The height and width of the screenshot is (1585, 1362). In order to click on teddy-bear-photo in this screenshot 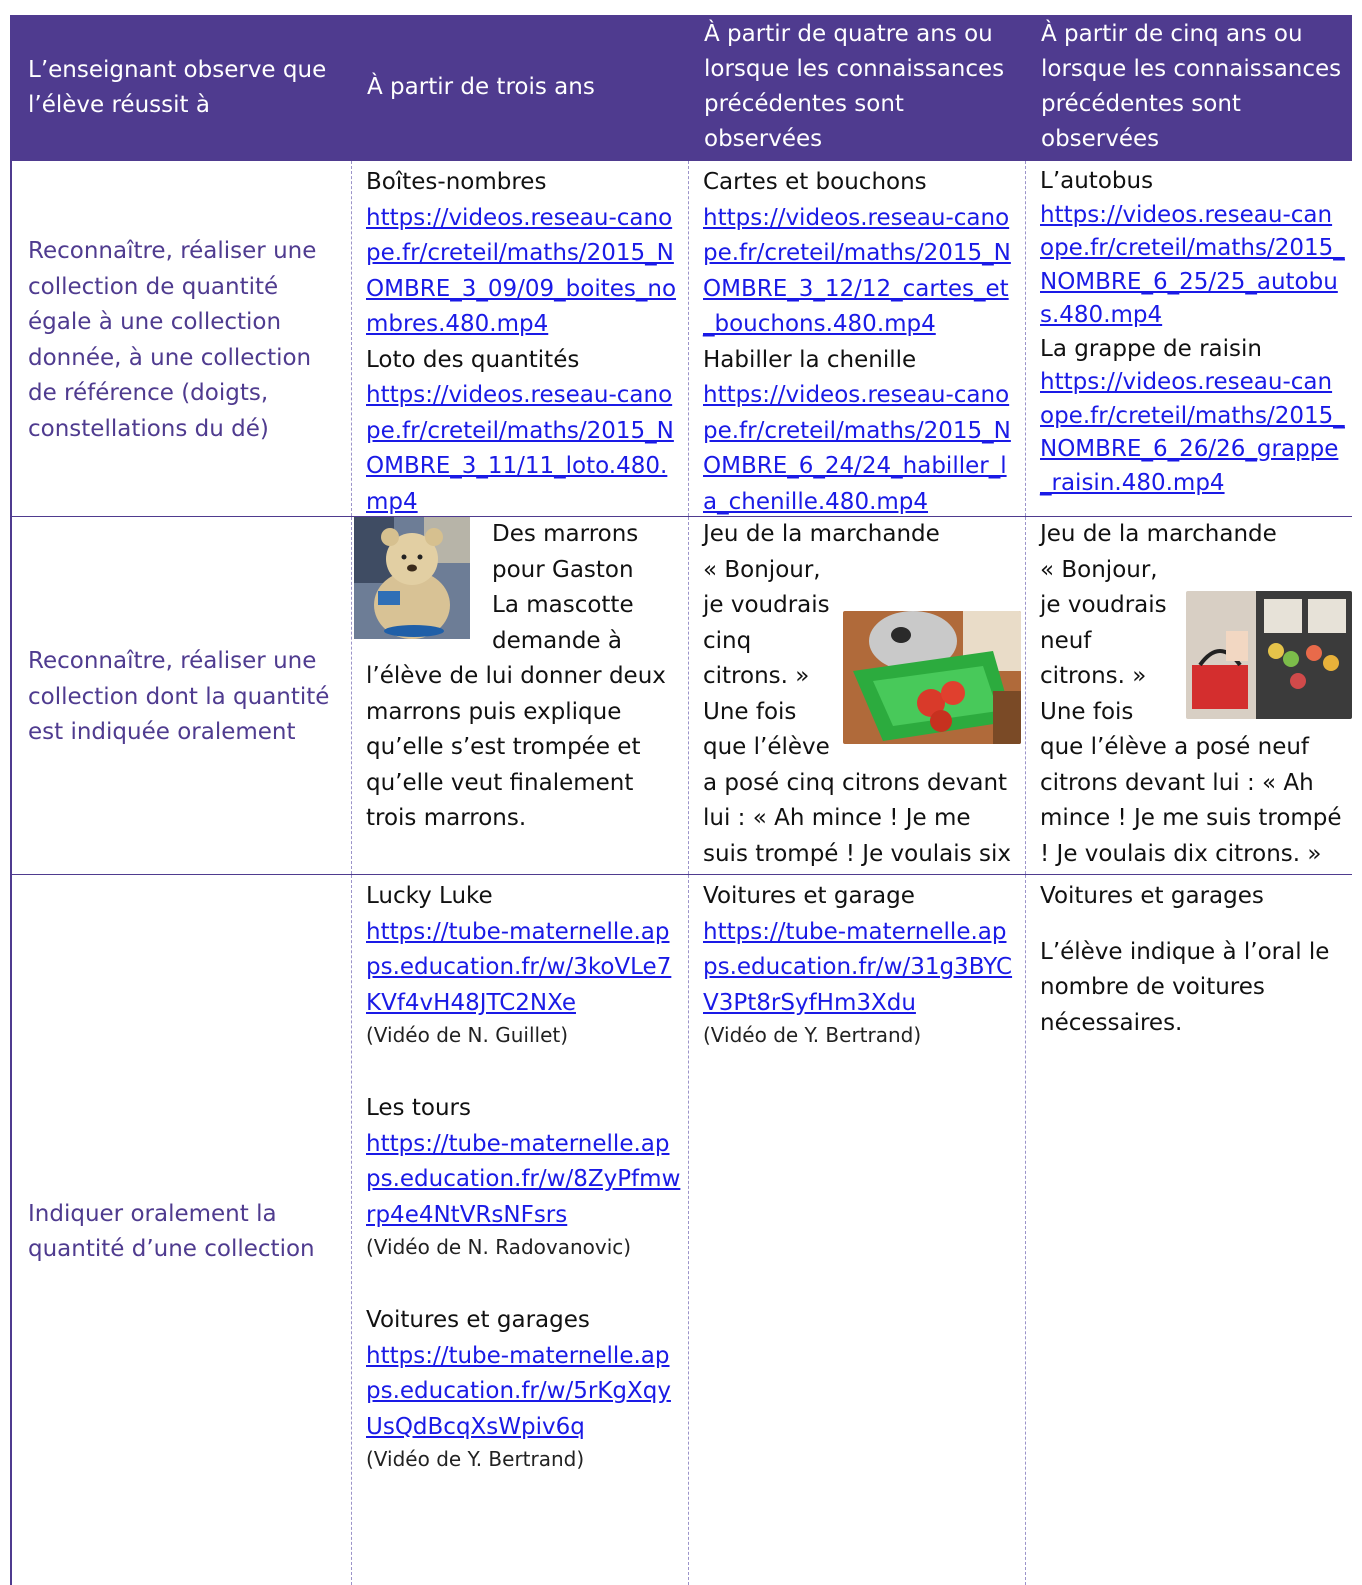, I will do `click(412, 578)`.